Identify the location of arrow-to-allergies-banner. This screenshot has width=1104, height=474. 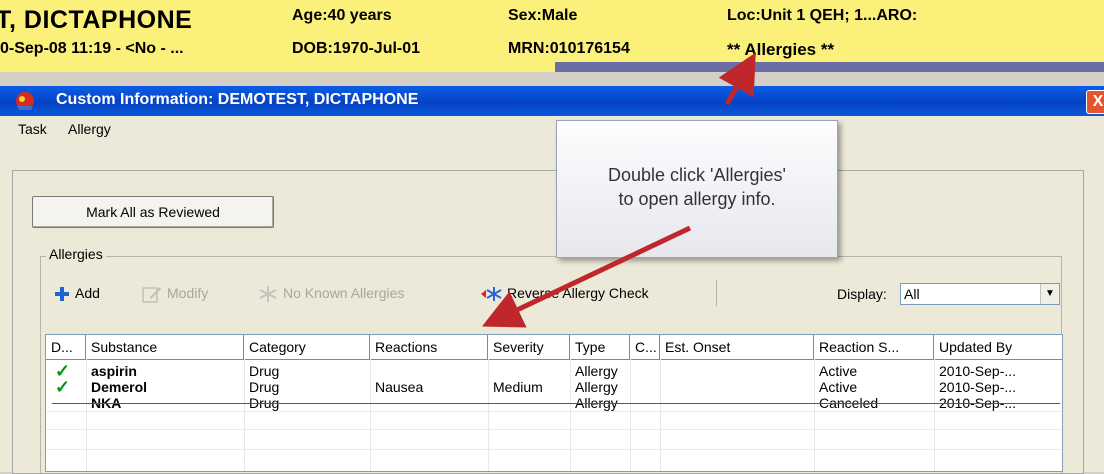
(737, 79).